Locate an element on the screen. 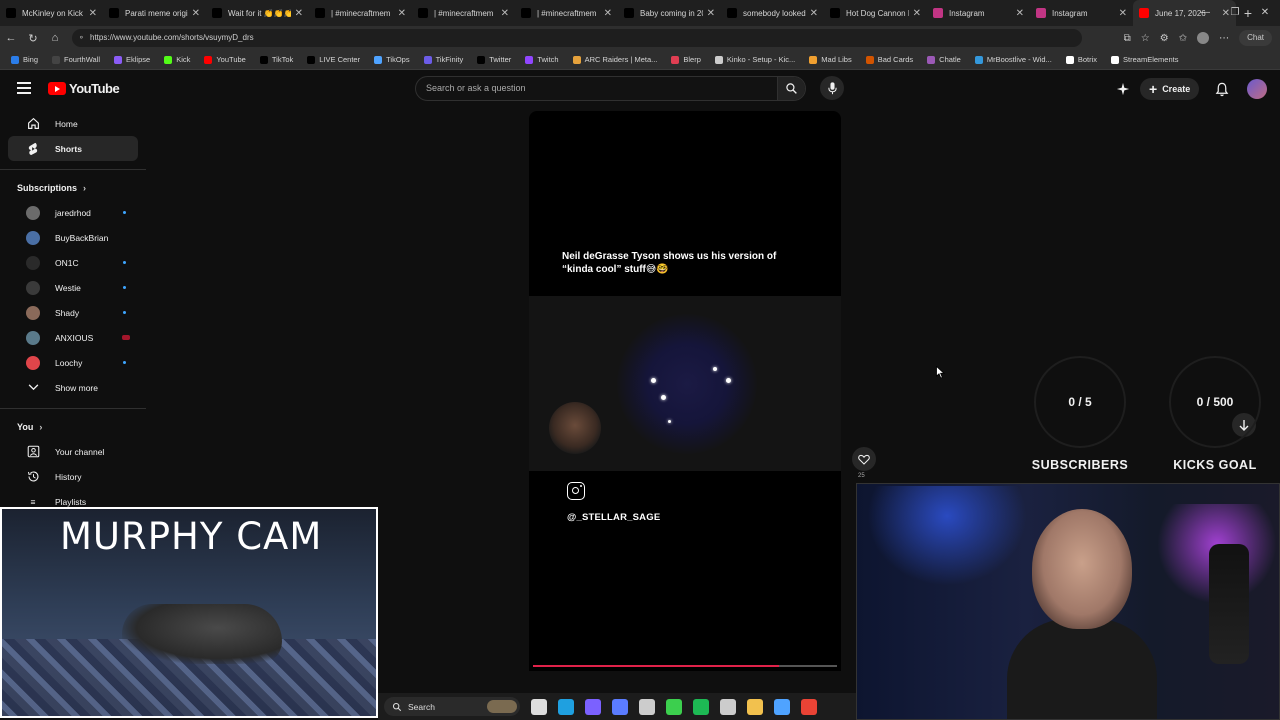  bookmark-item: LIVE Center is located at coordinates (333, 59).